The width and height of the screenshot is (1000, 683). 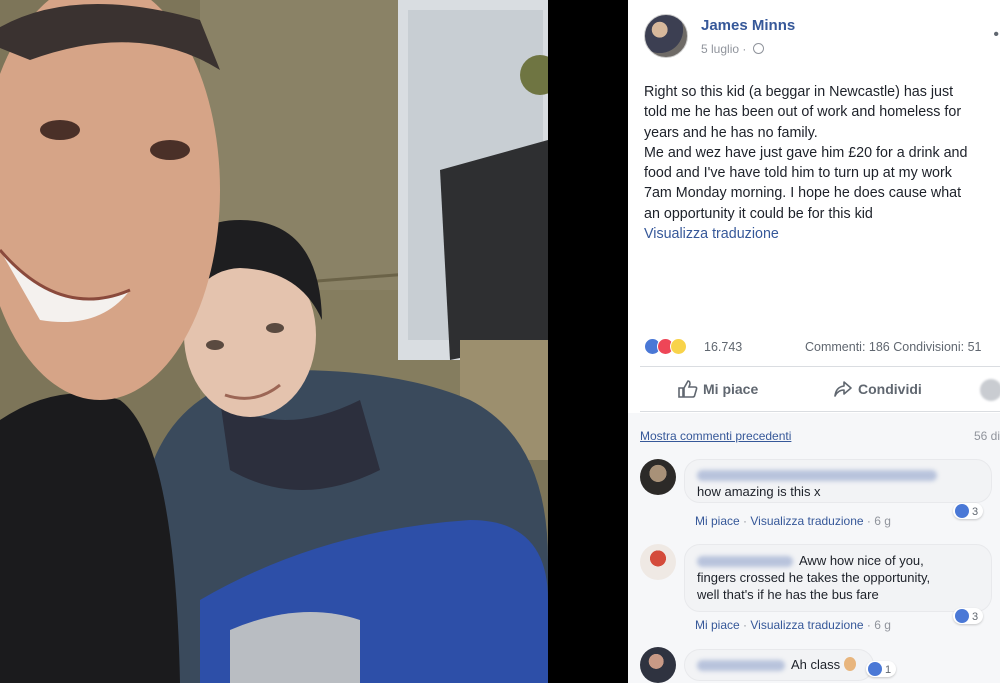 I want to click on post-line: years and he has no family., so click(x=731, y=132).